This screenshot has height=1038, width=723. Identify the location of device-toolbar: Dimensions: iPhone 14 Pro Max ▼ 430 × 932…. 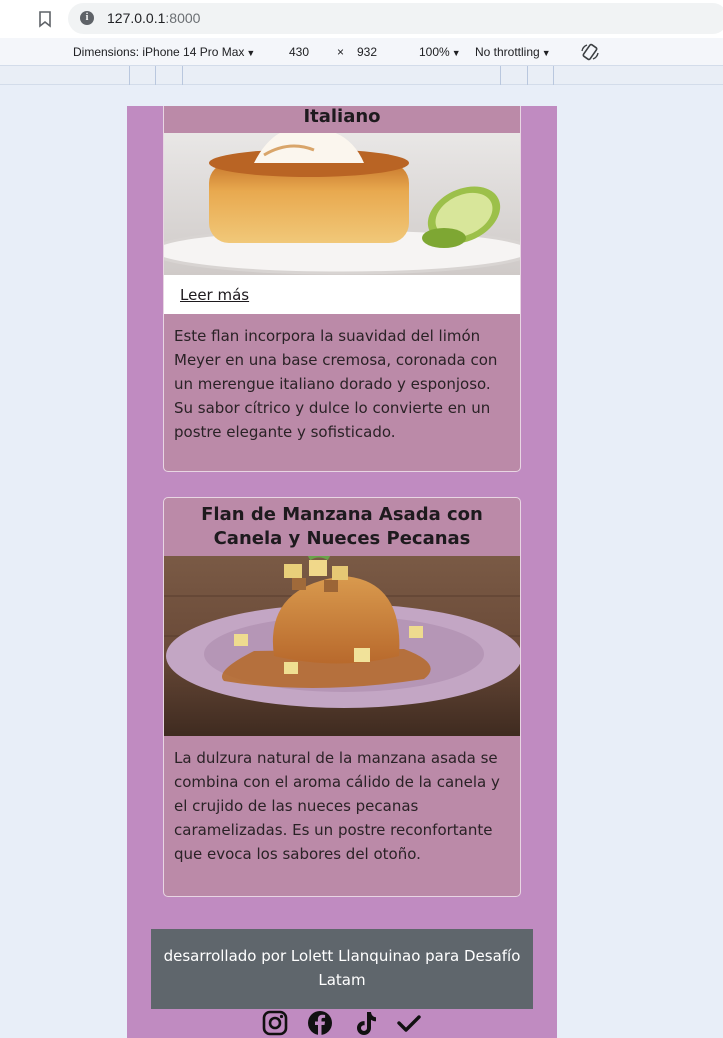
(361, 52).